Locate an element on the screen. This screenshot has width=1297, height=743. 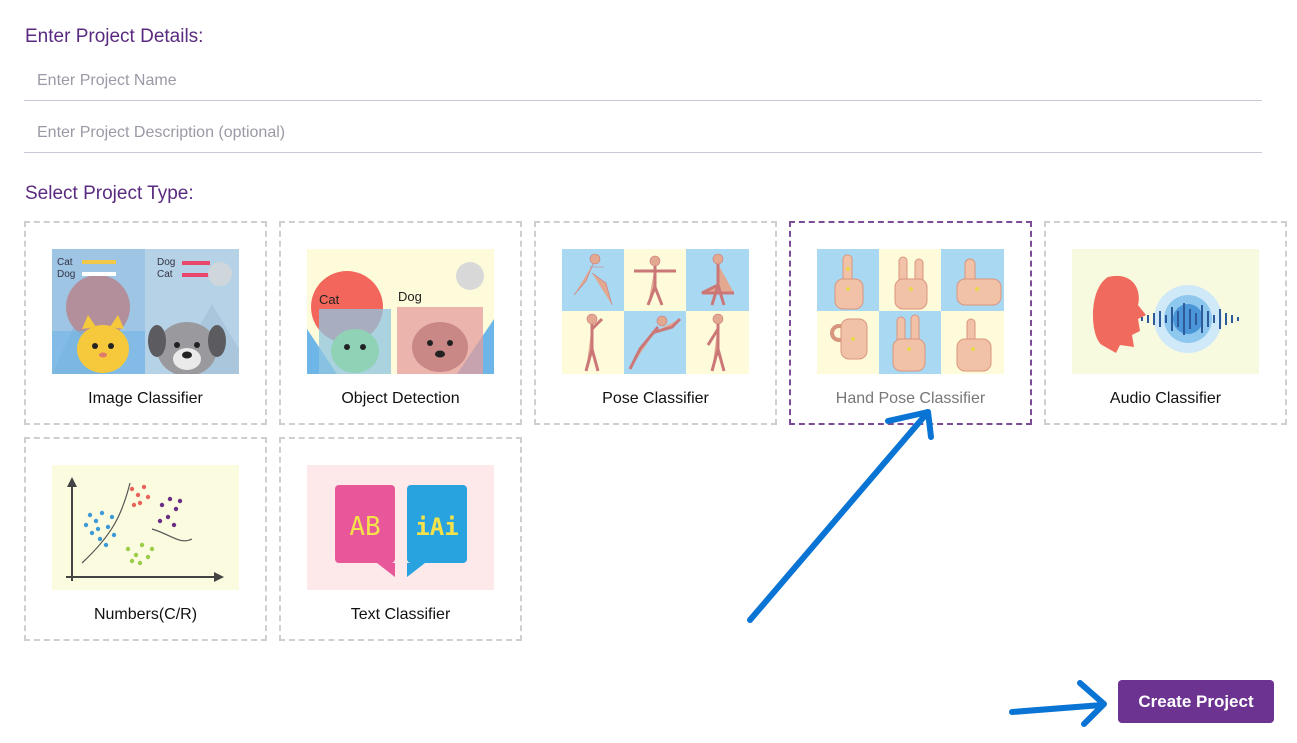
project-type-numbers: Numbers(C/R) is located at coordinates (145, 539).